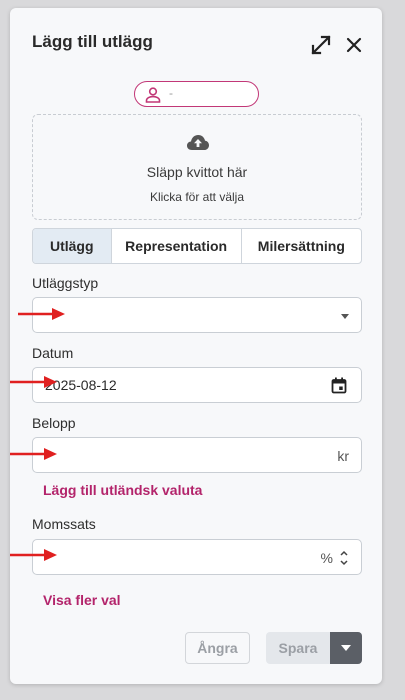  Describe the element at coordinates (198, 142) in the screenshot. I see `cloud-upload-icon` at that location.